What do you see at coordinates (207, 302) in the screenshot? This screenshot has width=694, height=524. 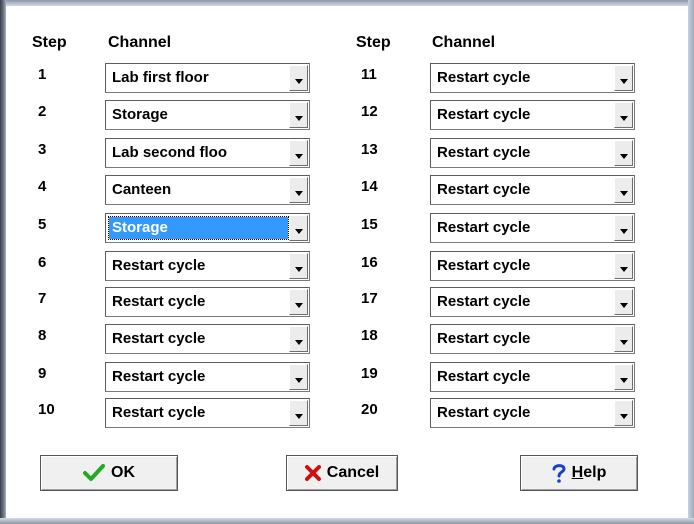 I see `channel-select-step-7: Restart cycle` at bounding box center [207, 302].